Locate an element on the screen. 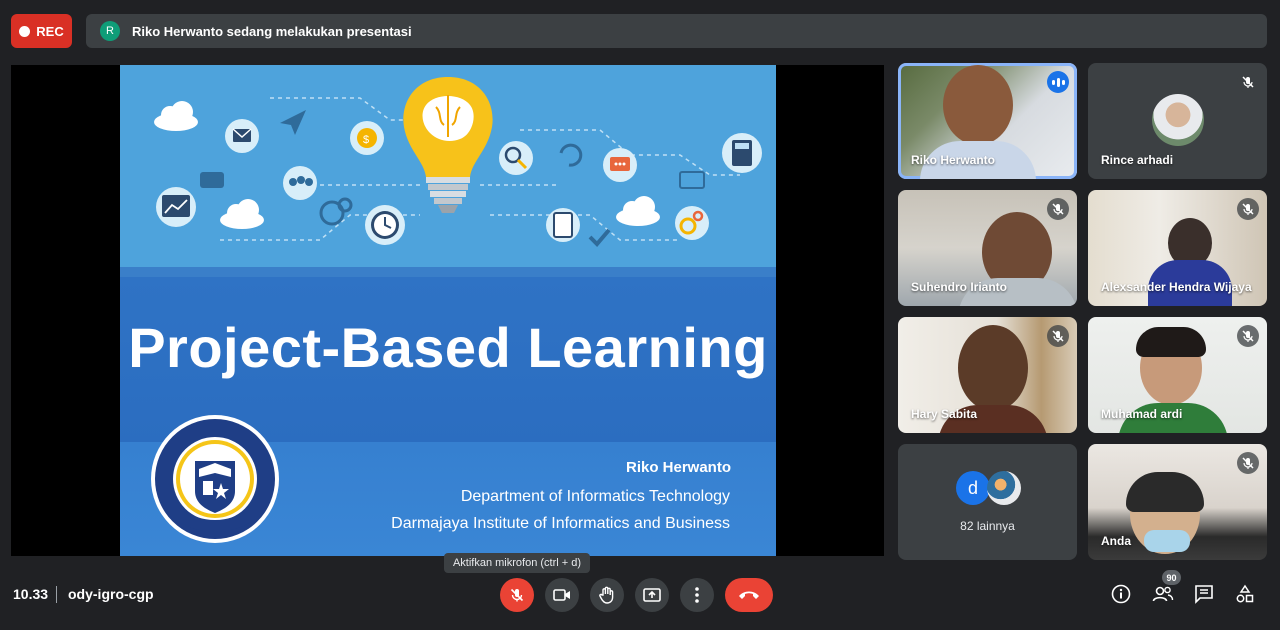  activities-shapes-icon is located at coordinates (1245, 593).